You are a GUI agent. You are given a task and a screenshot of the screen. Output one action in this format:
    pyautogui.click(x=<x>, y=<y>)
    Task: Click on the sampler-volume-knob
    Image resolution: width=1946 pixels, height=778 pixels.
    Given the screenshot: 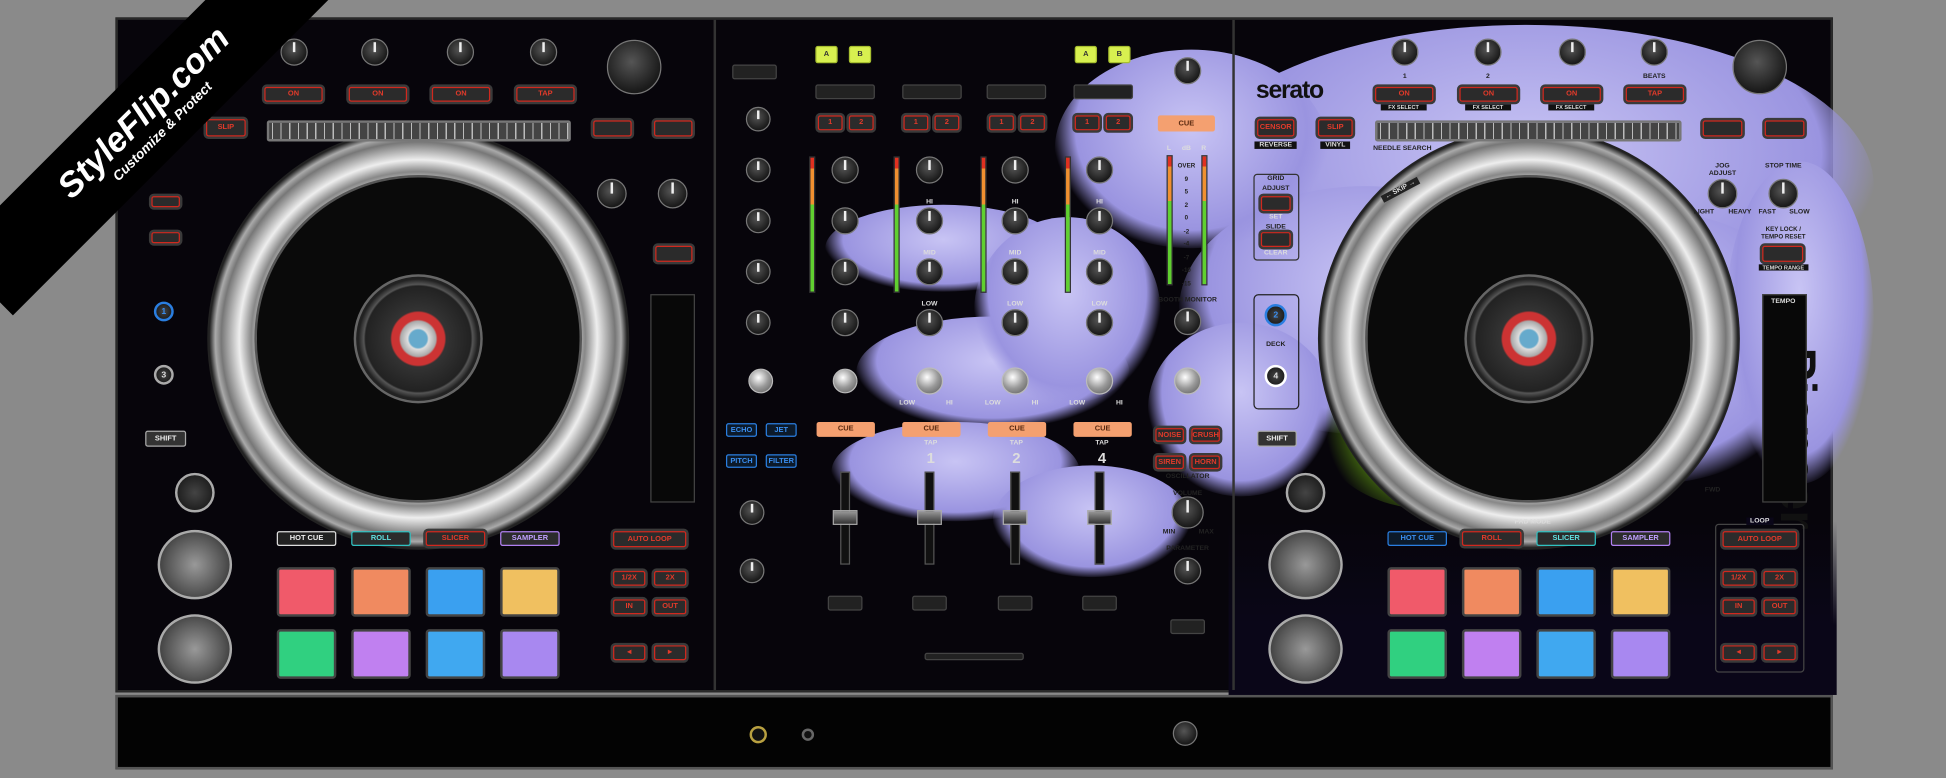 What is the action you would take?
    pyautogui.click(x=761, y=381)
    